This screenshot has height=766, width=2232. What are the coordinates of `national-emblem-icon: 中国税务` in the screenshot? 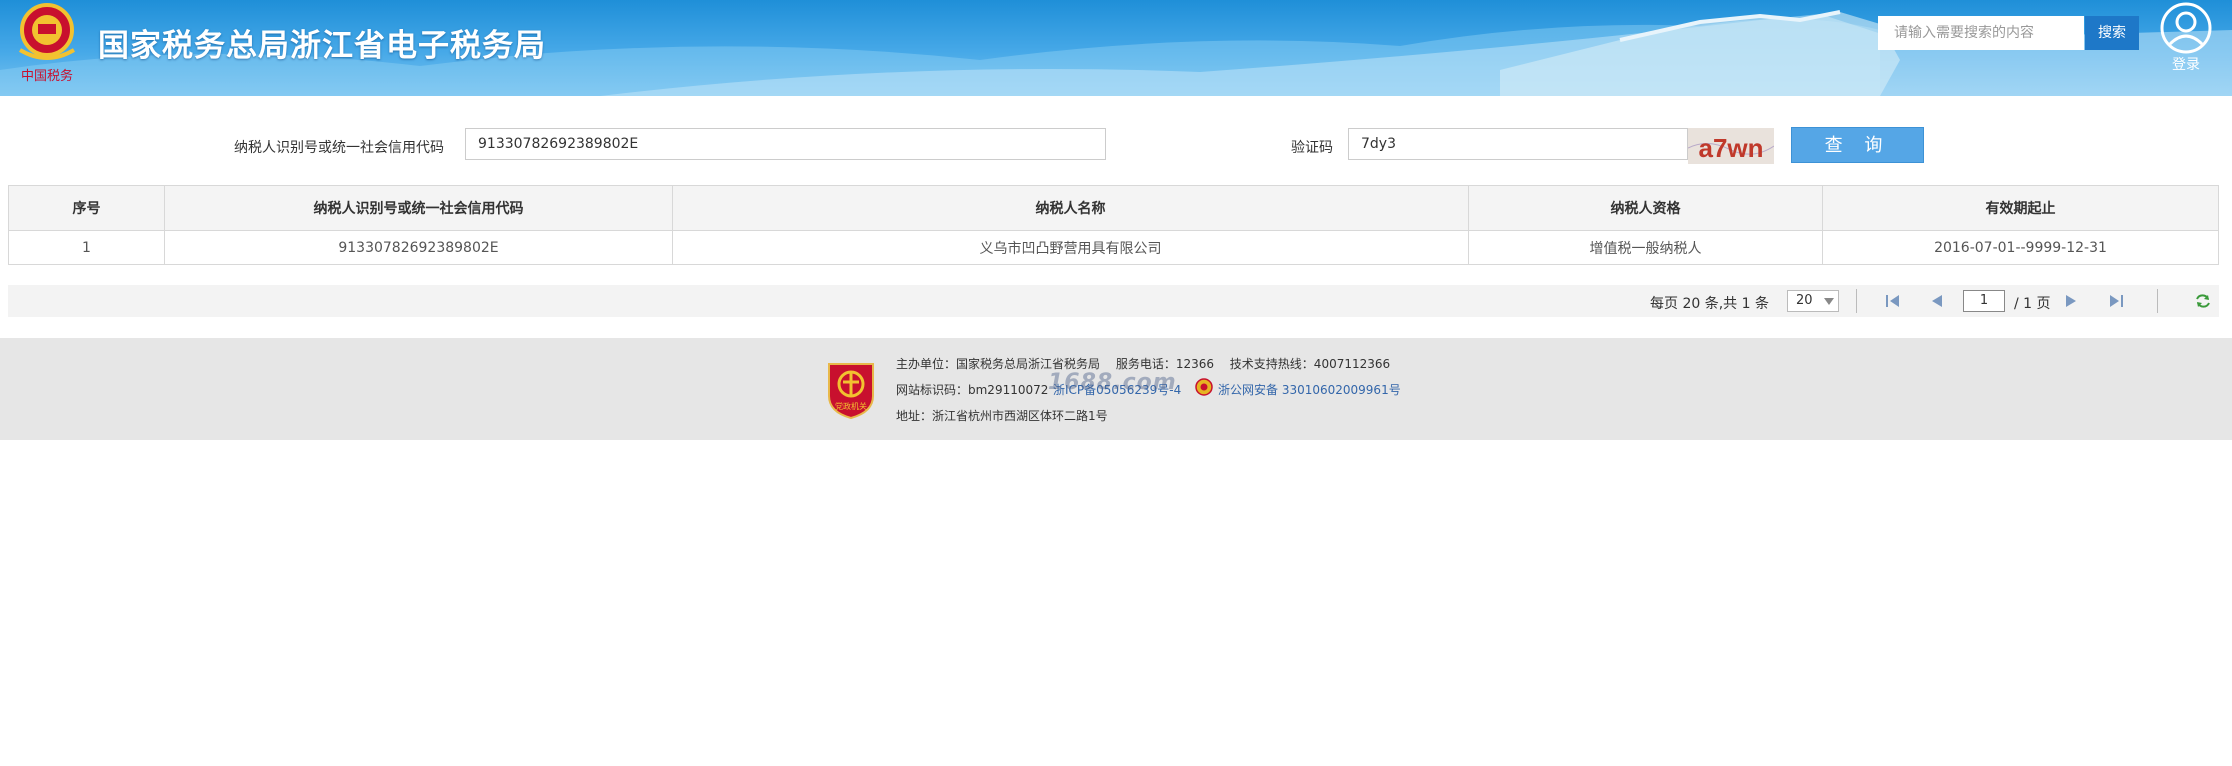 It's located at (47, 43).